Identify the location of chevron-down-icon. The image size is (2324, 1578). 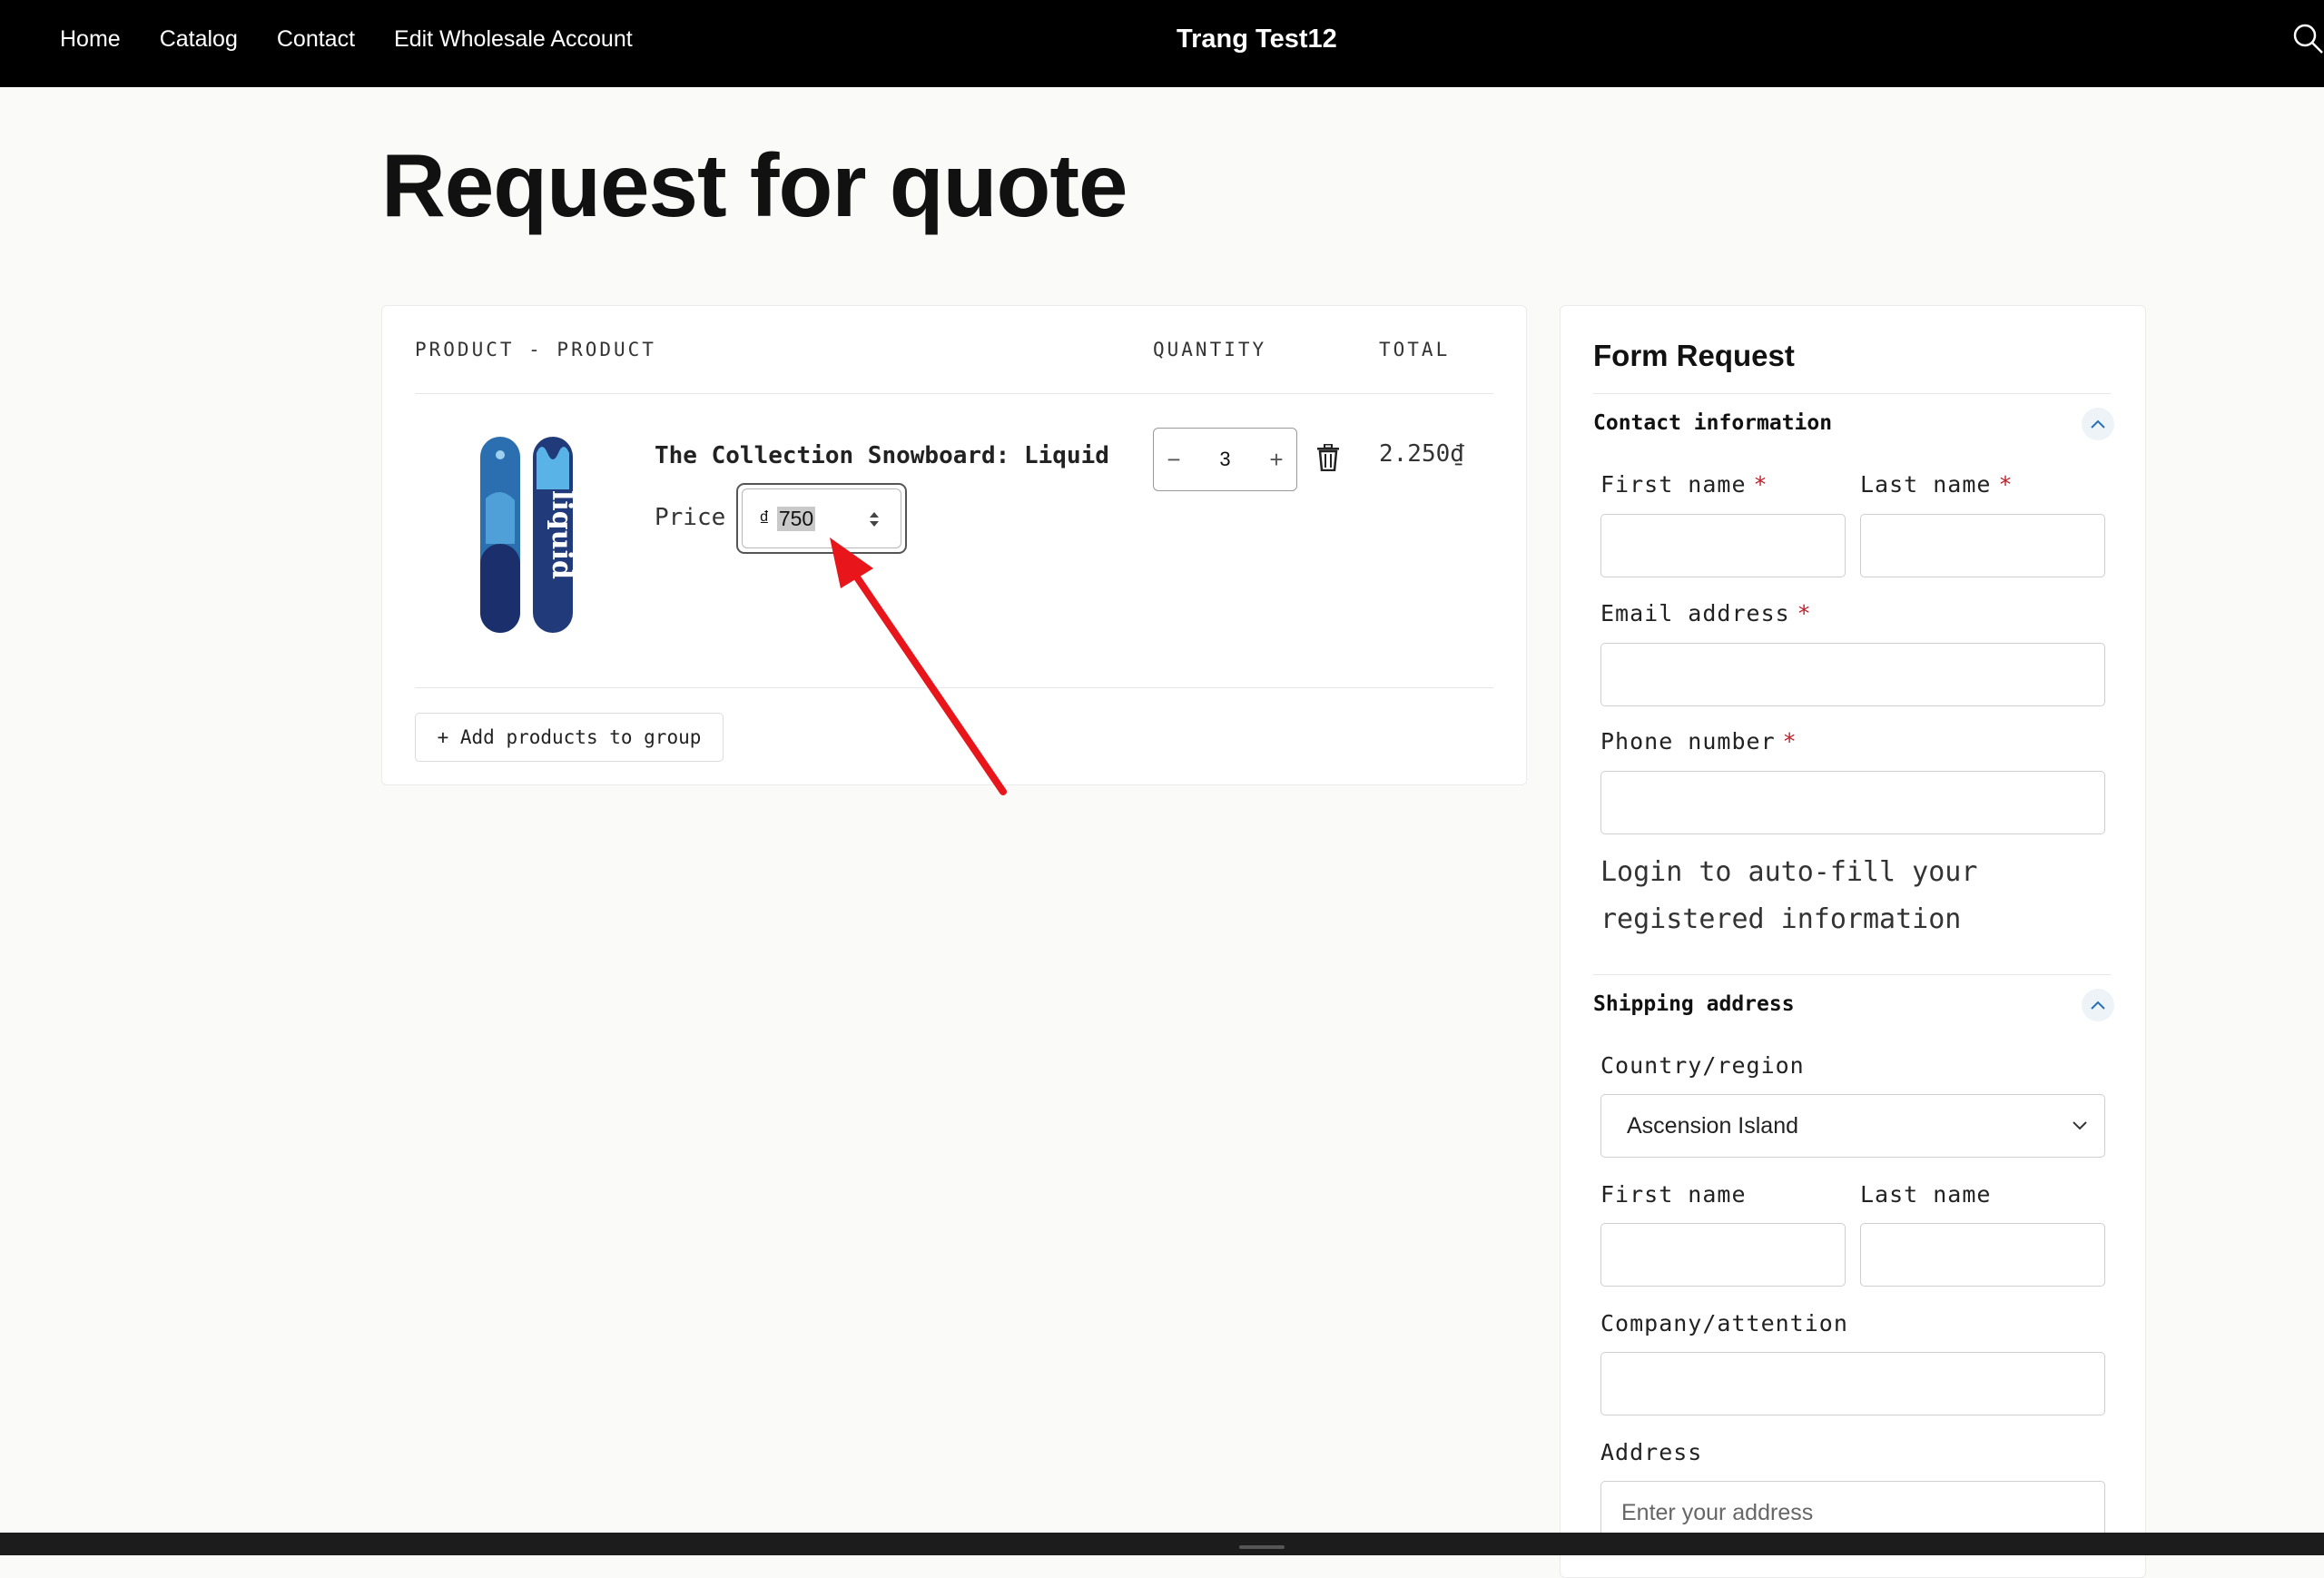
(2080, 1125).